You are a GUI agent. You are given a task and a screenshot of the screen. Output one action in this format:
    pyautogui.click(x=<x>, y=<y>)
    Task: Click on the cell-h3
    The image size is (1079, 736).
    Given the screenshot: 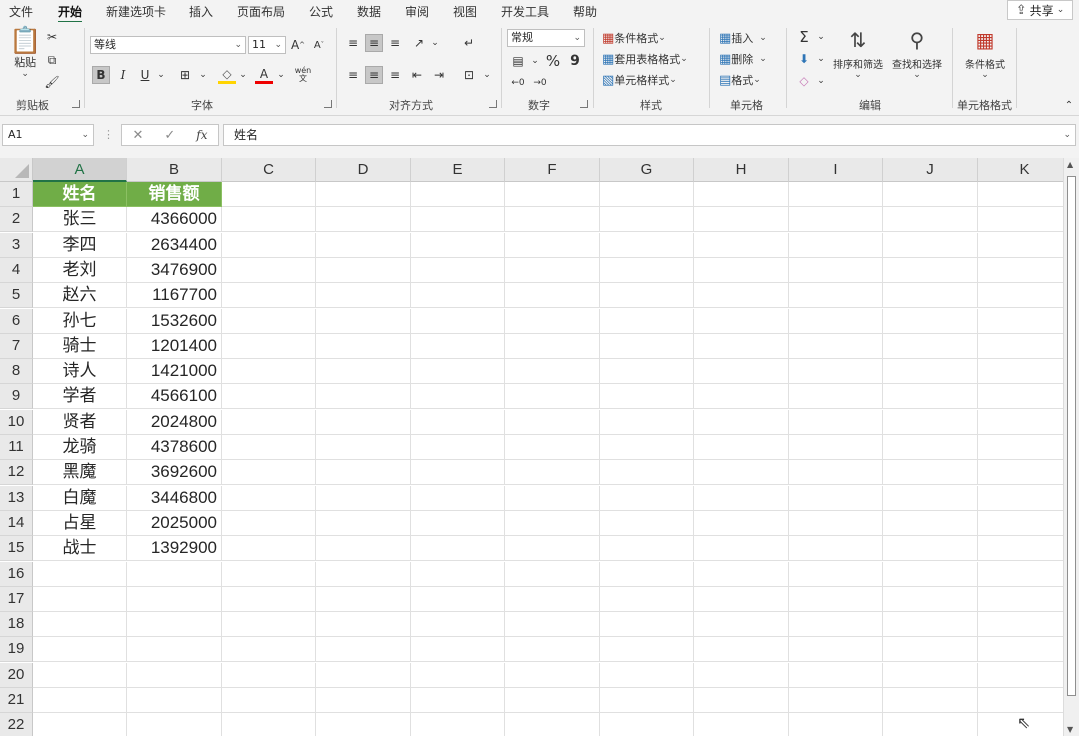 What is the action you would take?
    pyautogui.click(x=741, y=245)
    